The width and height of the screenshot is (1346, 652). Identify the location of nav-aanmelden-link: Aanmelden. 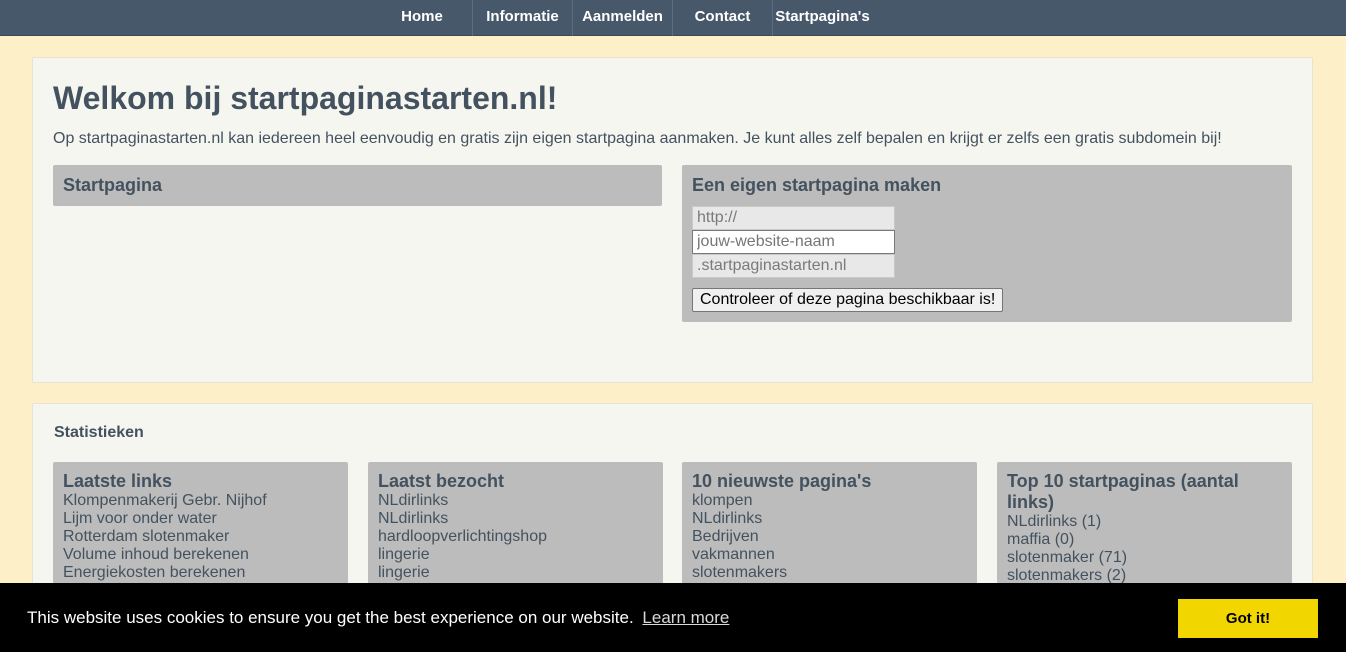
(622, 18).